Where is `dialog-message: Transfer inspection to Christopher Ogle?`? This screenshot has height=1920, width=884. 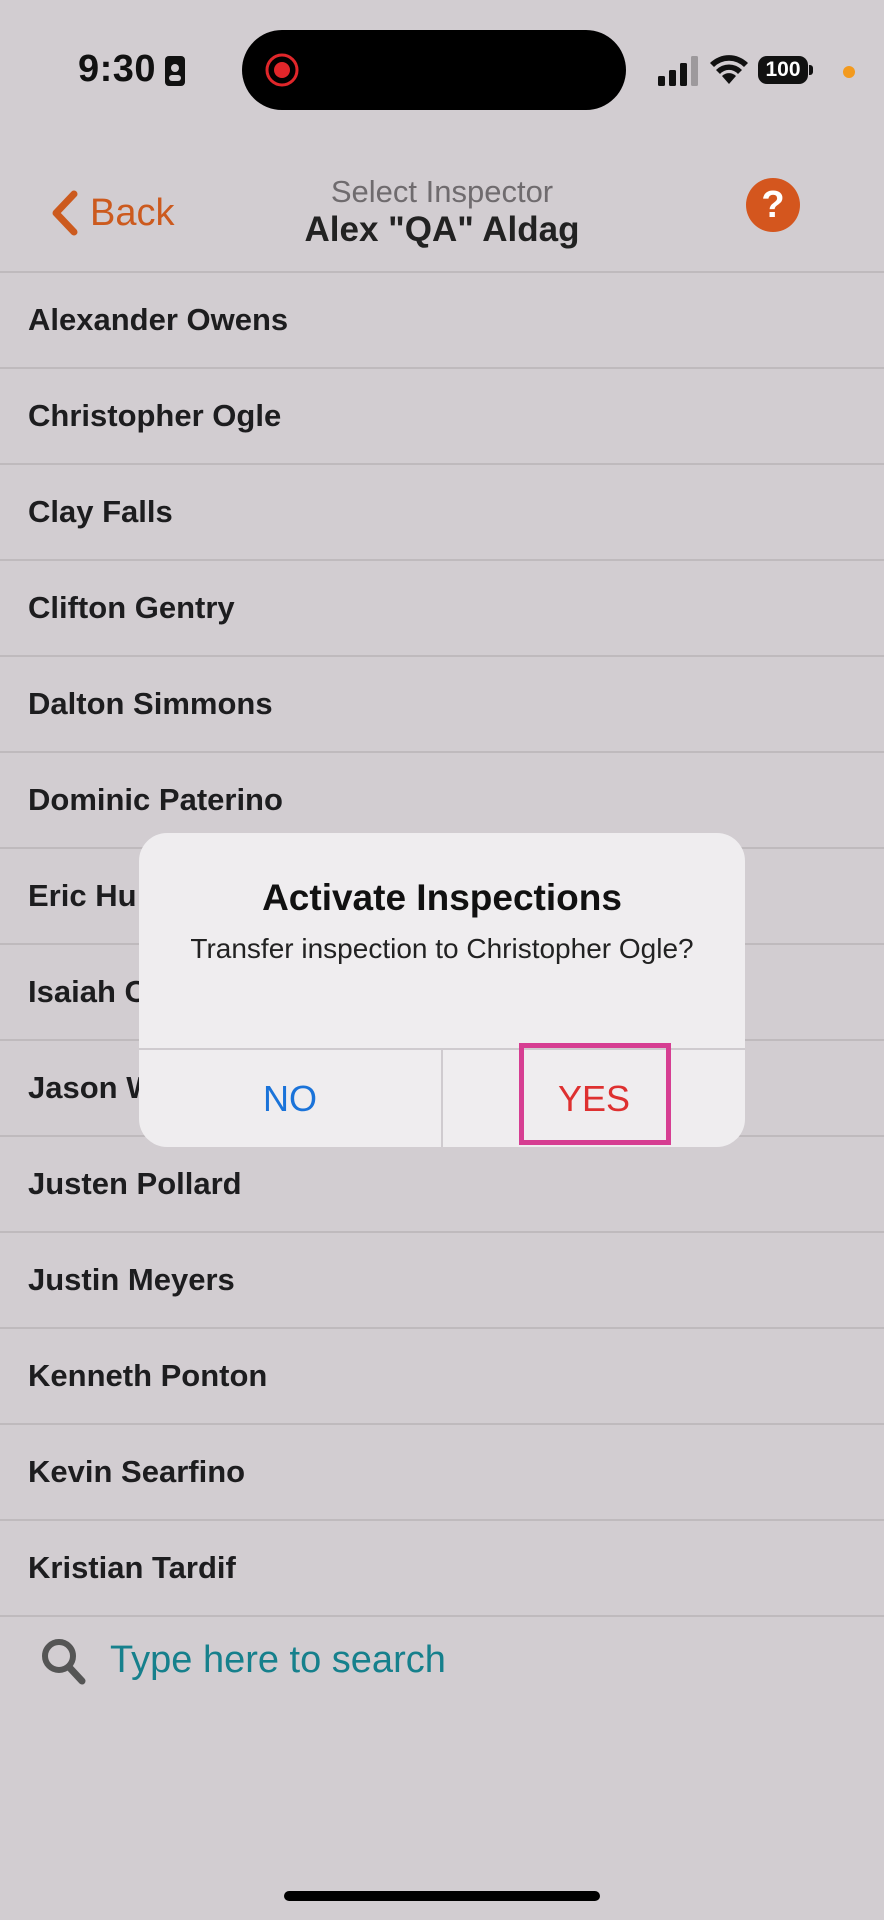
dialog-message: Transfer inspection to Christopher Ogle? is located at coordinates (442, 948).